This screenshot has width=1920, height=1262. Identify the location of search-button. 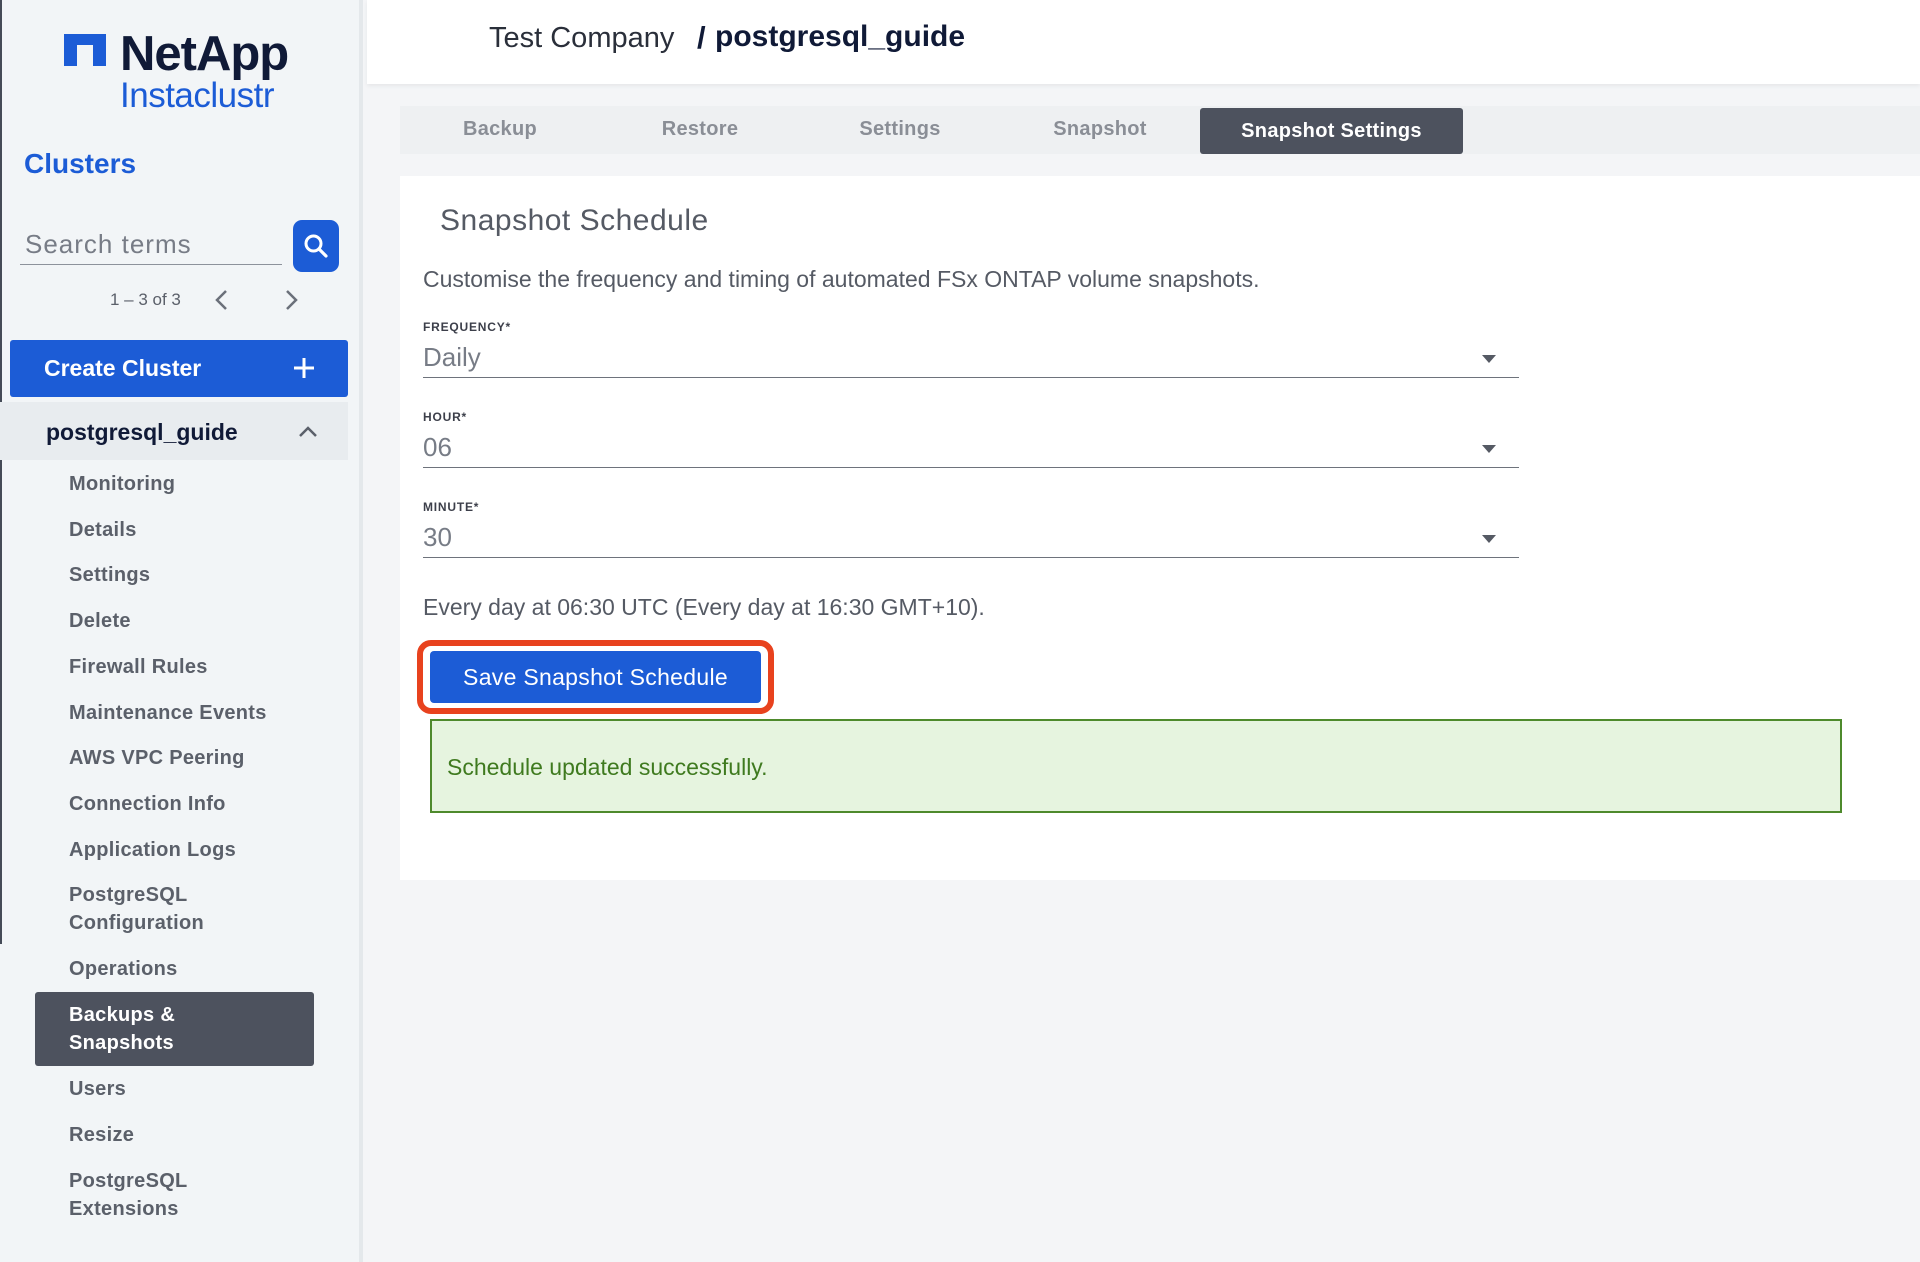
(316, 246).